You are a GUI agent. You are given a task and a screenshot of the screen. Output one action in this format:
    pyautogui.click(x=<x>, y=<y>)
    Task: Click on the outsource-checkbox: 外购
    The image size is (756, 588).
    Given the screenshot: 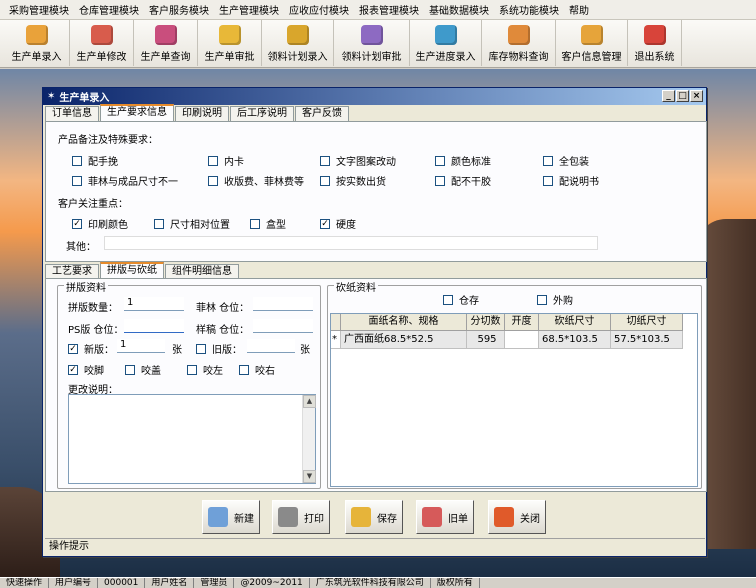 What is the action you would take?
    pyautogui.click(x=555, y=299)
    